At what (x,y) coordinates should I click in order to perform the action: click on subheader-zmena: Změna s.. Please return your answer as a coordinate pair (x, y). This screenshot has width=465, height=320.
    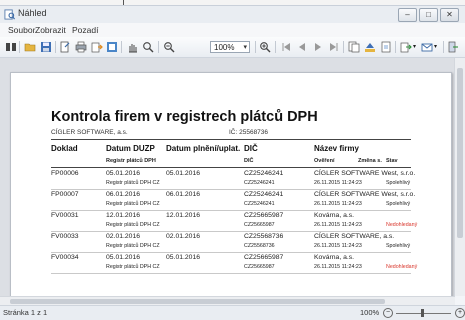
    Looking at the image, I should click on (370, 161).